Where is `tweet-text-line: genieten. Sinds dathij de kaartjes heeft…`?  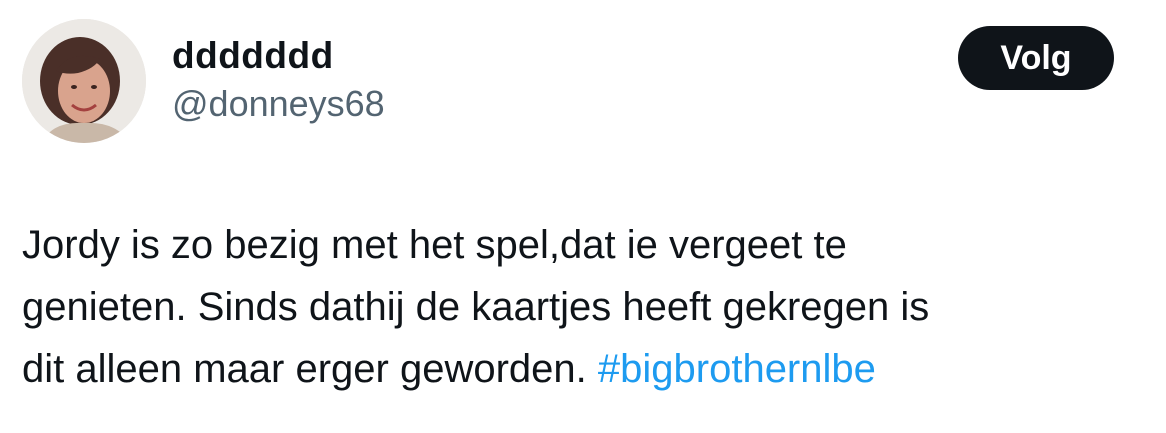 tweet-text-line: genieten. Sinds dathij de kaartjes heeft… is located at coordinates (476, 307).